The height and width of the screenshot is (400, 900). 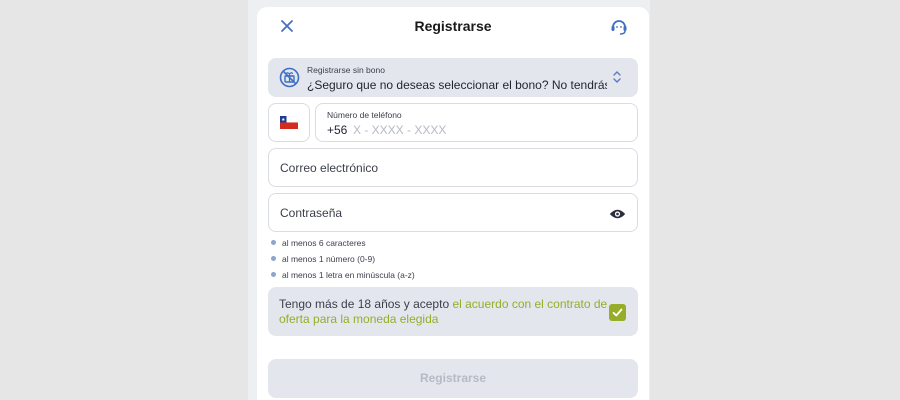 What do you see at coordinates (348, 275) in the screenshot?
I see `rule-text: al menos 1 letra en minúscula (a-z)` at bounding box center [348, 275].